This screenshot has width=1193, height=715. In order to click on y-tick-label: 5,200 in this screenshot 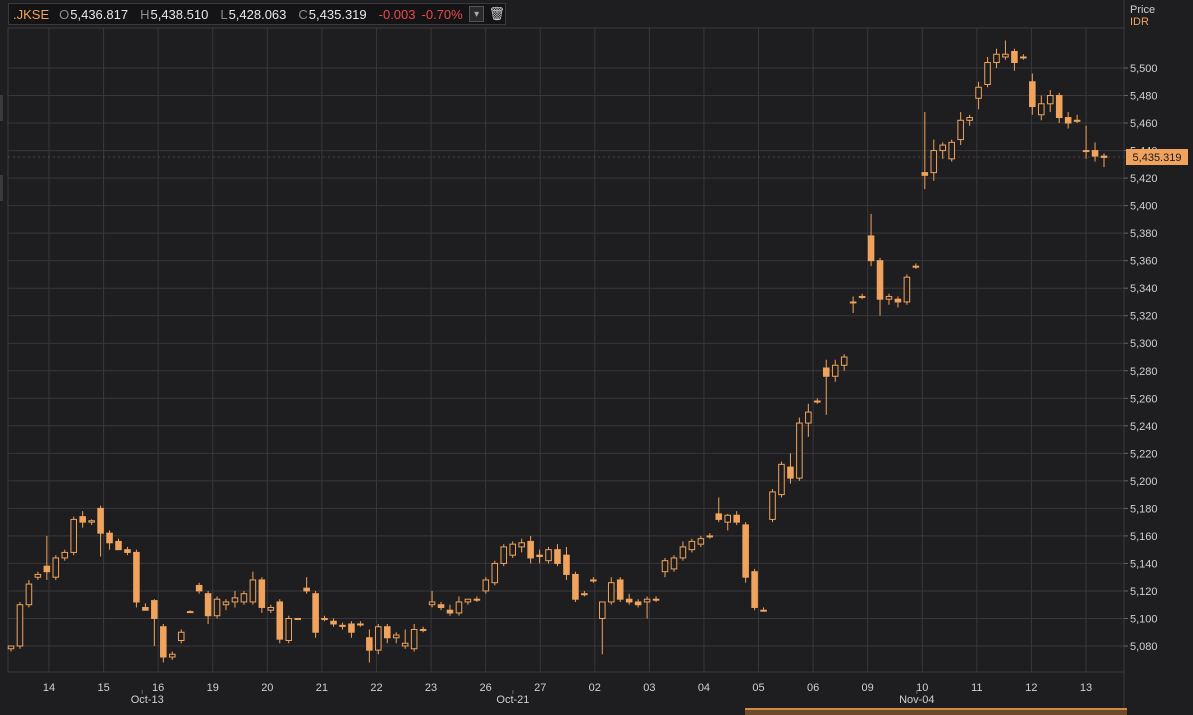, I will do `click(1144, 482)`.